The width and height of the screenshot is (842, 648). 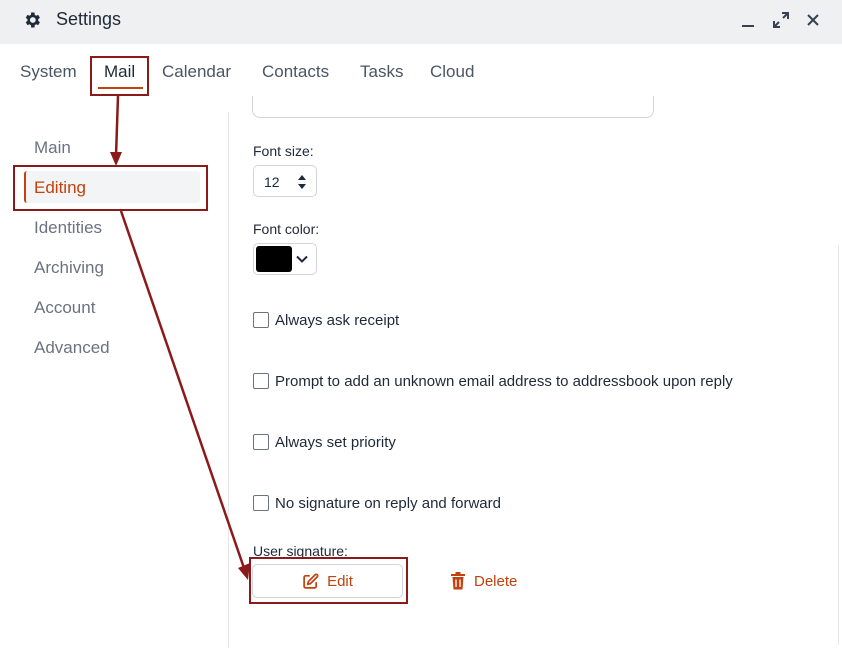 I want to click on tab-system: System, so click(x=48, y=72).